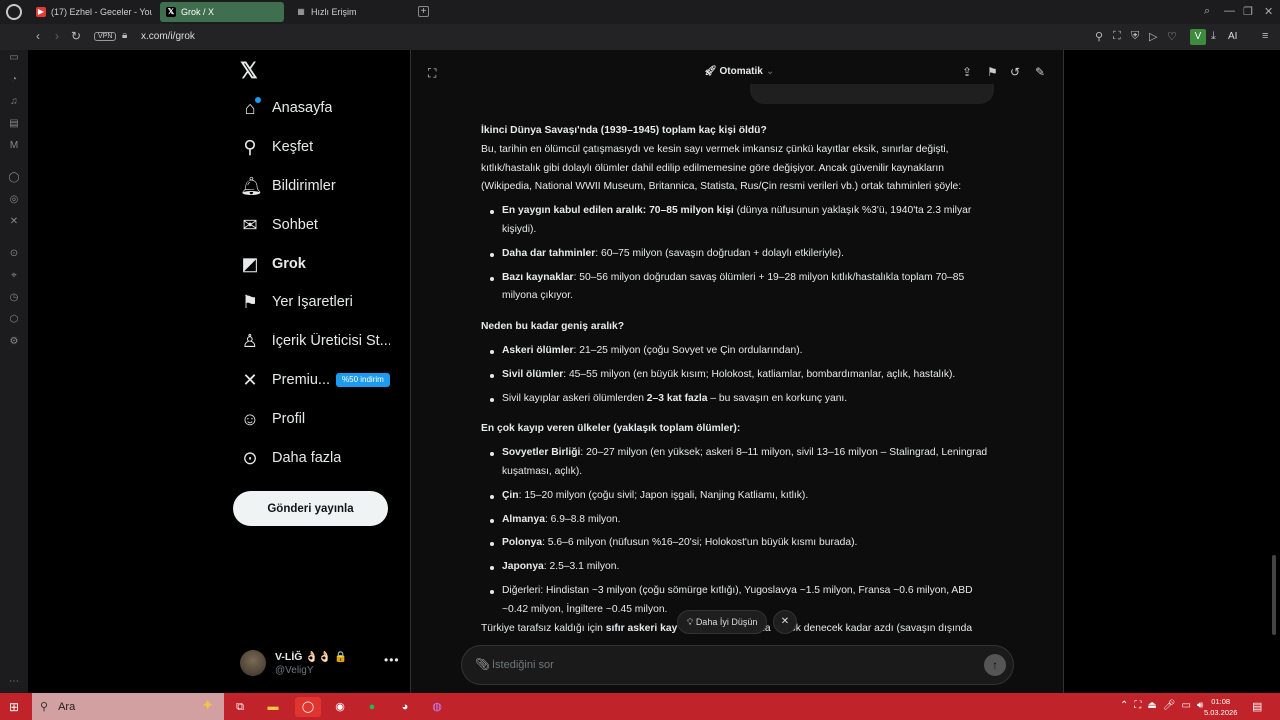  What do you see at coordinates (423, 11) in the screenshot?
I see `new-tab-button: +` at bounding box center [423, 11].